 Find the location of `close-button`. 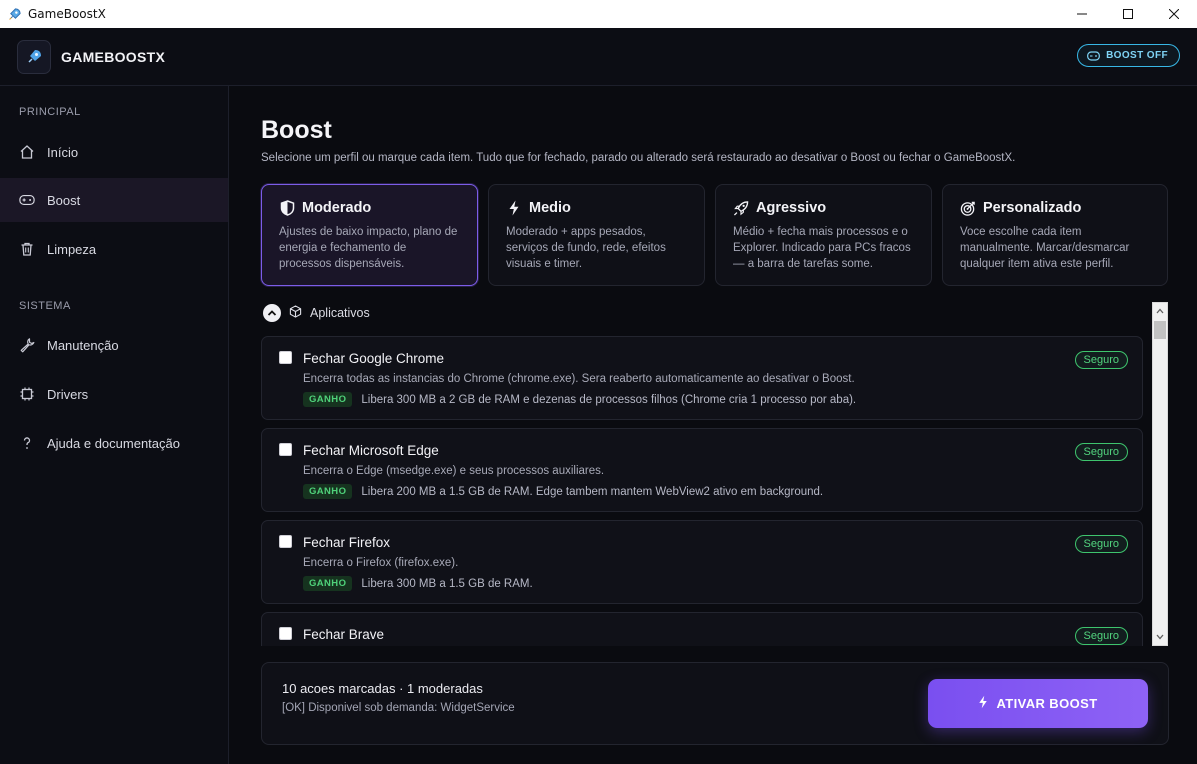

close-button is located at coordinates (1174, 14).